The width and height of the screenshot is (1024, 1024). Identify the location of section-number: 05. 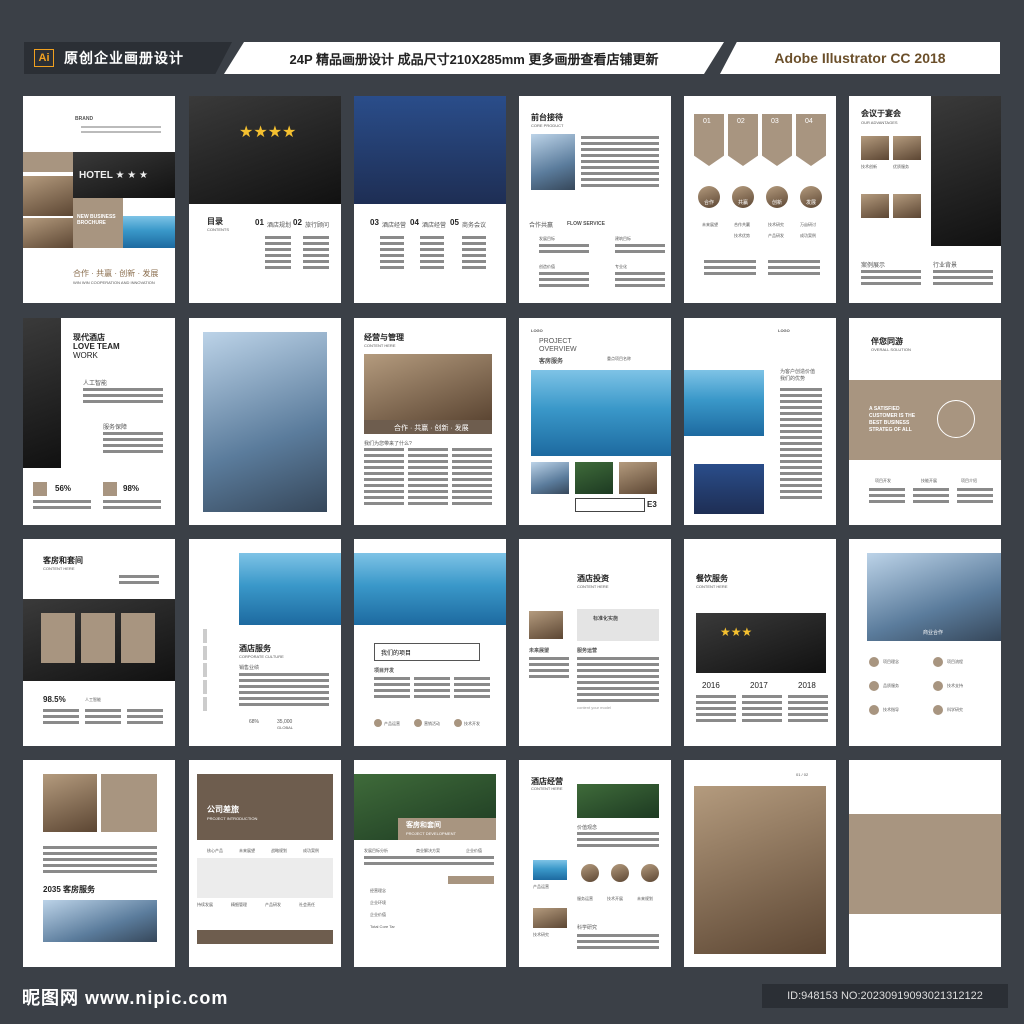
(454, 222).